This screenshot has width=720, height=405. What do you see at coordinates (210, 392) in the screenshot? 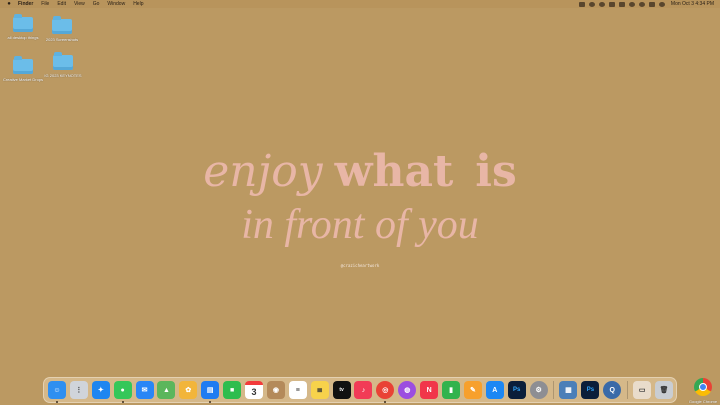
I see `keynote-icon: ▤` at bounding box center [210, 392].